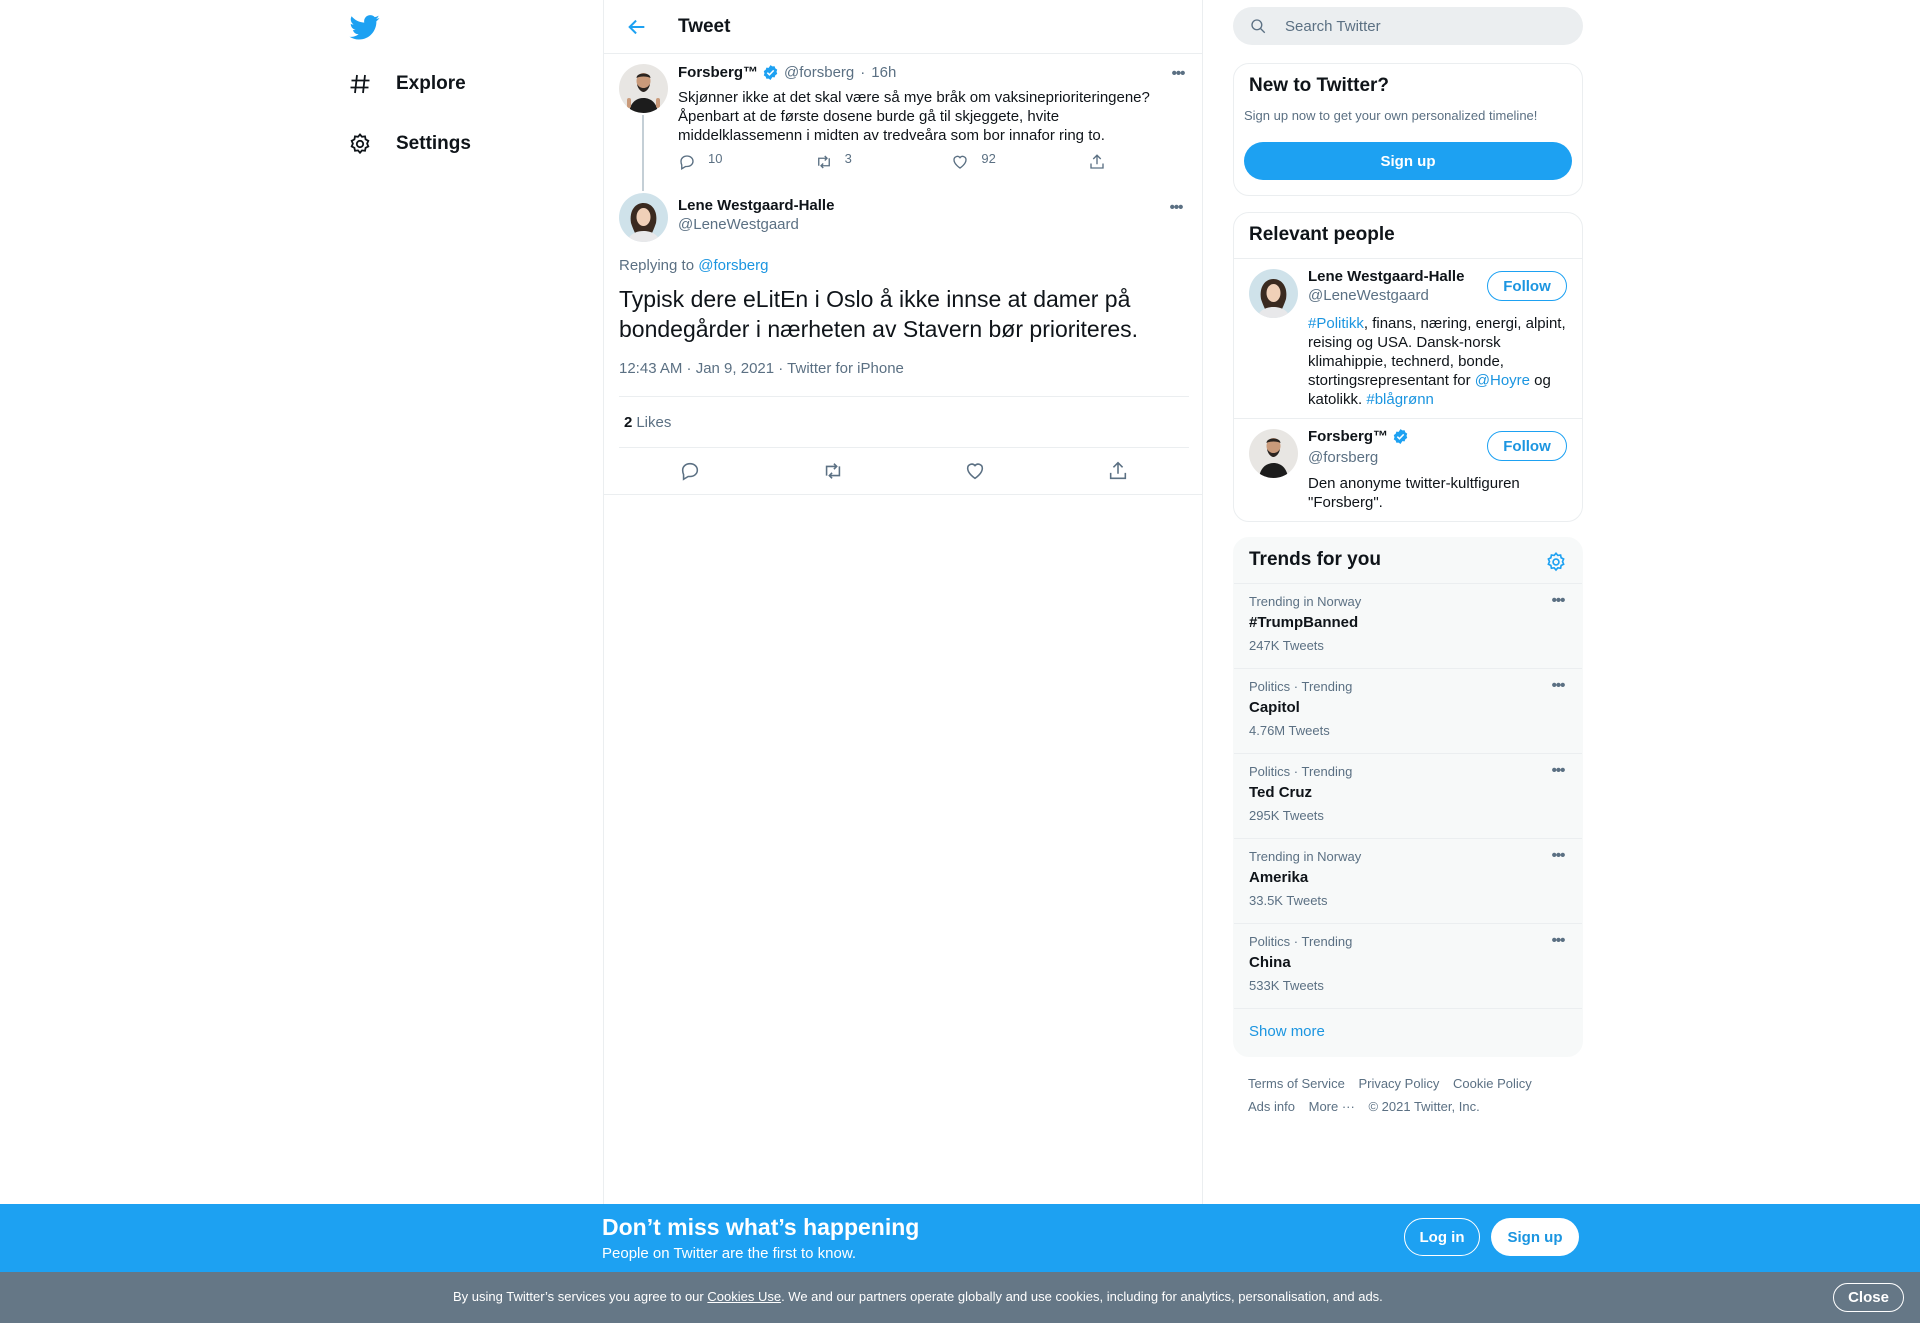 Image resolution: width=1920 pixels, height=1323 pixels. I want to click on nav-settings: Settings, so click(408, 144).